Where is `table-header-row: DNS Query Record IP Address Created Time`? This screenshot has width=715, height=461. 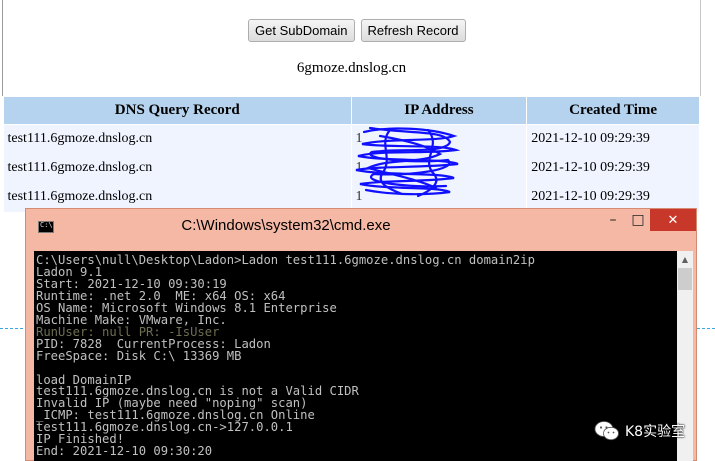 table-header-row: DNS Query Record IP Address Created Time is located at coordinates (351, 110).